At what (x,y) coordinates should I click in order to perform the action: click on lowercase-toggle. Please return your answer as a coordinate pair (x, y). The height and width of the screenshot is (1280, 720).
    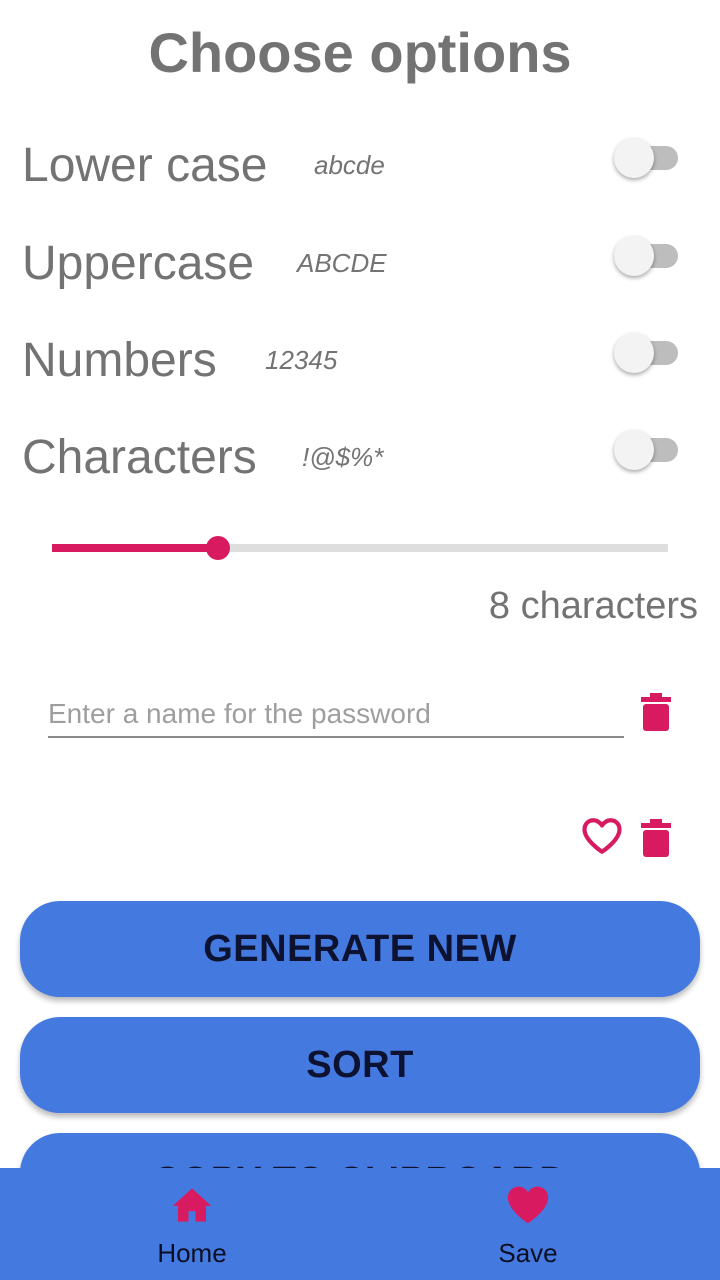
    Looking at the image, I should click on (646, 158).